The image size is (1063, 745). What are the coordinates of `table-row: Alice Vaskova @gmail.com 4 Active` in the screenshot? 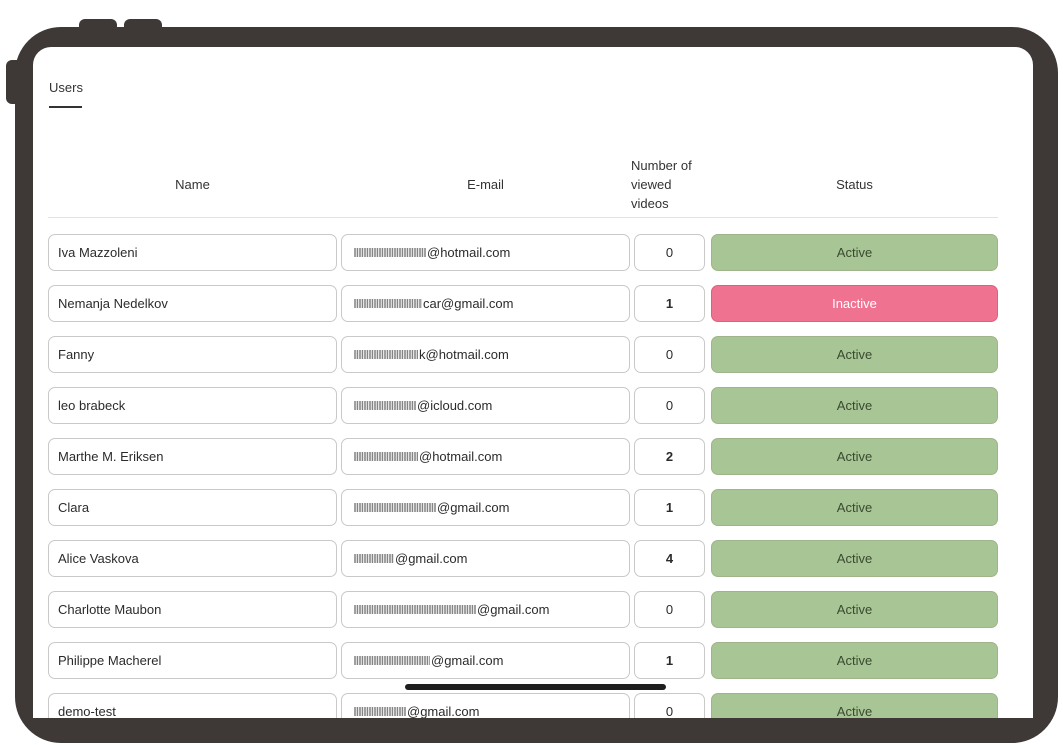 It's located at (523, 558).